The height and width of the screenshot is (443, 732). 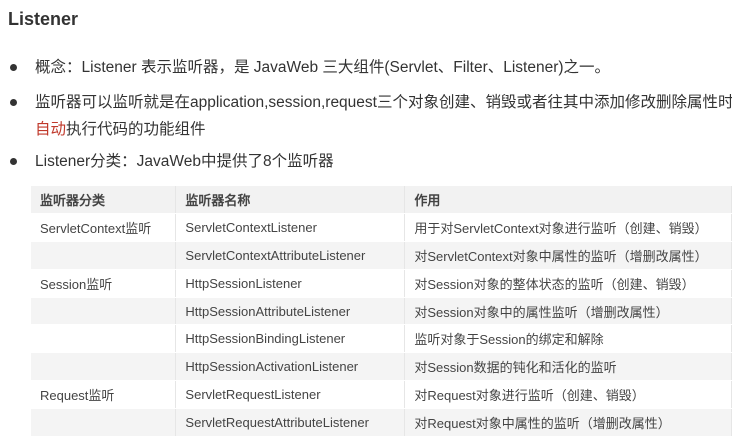 I want to click on header-category: 监听器分类, so click(x=104, y=200).